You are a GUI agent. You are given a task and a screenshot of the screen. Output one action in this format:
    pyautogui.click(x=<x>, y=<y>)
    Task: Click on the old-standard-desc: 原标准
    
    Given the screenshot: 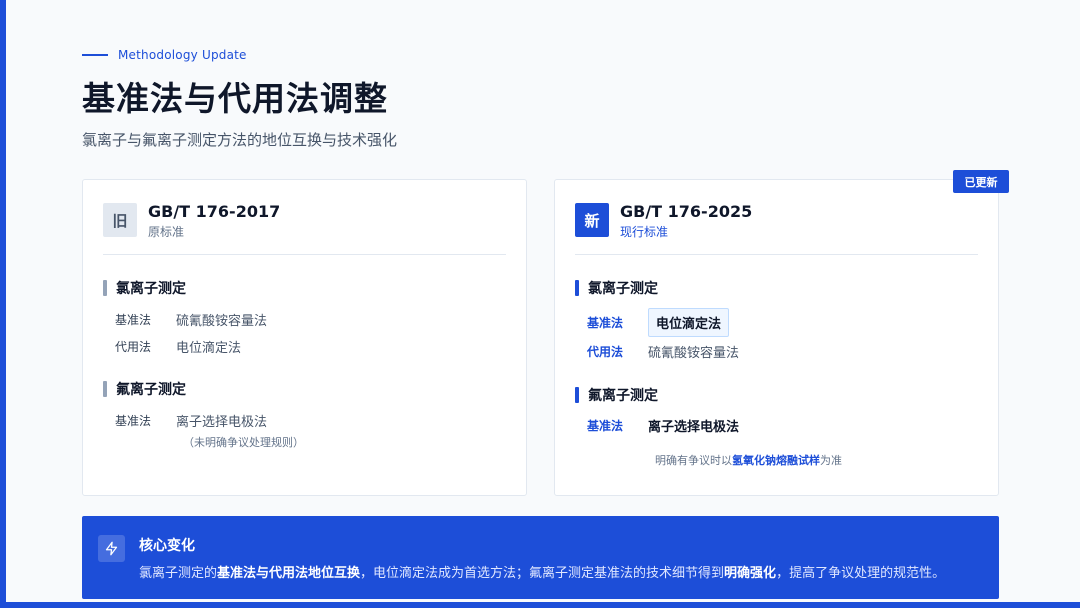 What is the action you would take?
    pyautogui.click(x=166, y=232)
    